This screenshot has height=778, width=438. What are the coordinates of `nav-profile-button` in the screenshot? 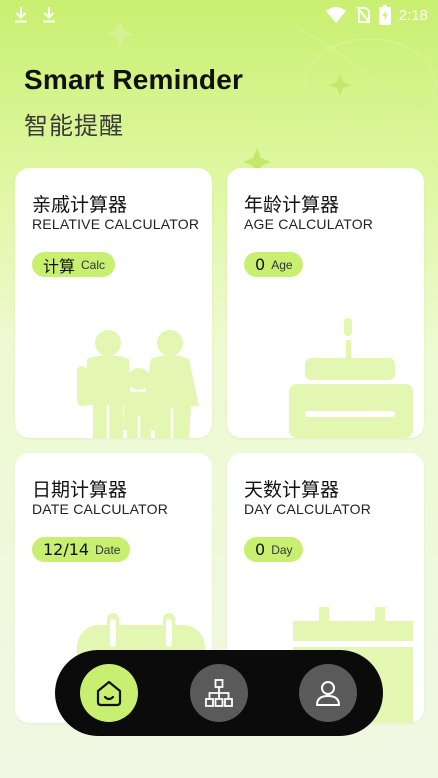 It's located at (328, 693).